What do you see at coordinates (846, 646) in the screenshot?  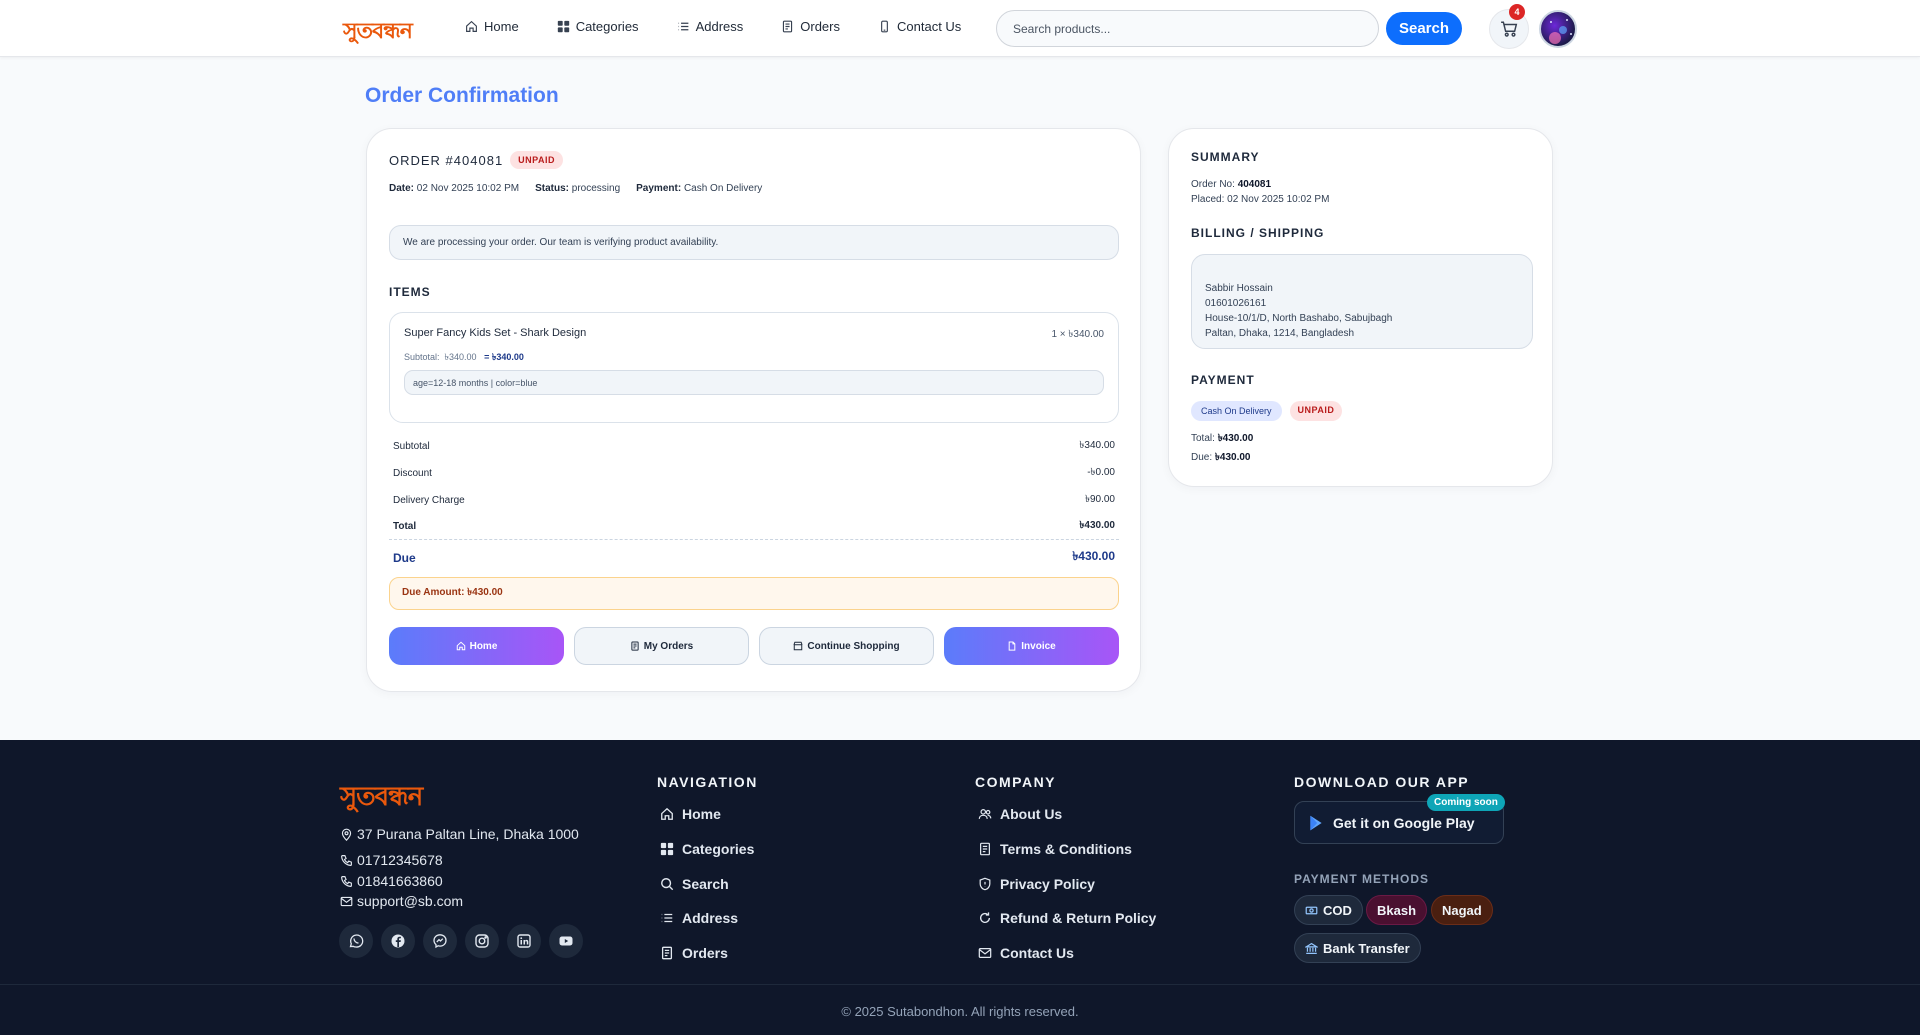 I see `continue-shopping-button: Continue Shopping` at bounding box center [846, 646].